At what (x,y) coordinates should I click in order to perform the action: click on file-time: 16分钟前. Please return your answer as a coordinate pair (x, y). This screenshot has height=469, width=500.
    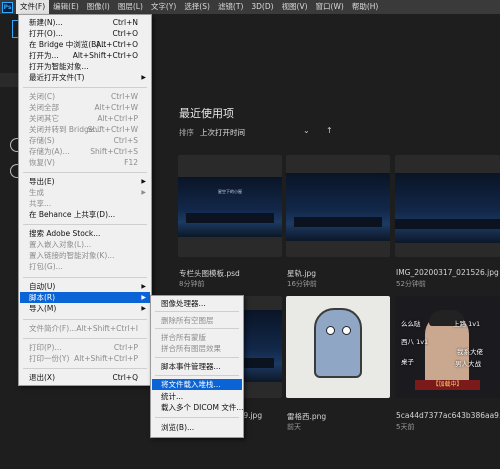
    Looking at the image, I should click on (302, 284).